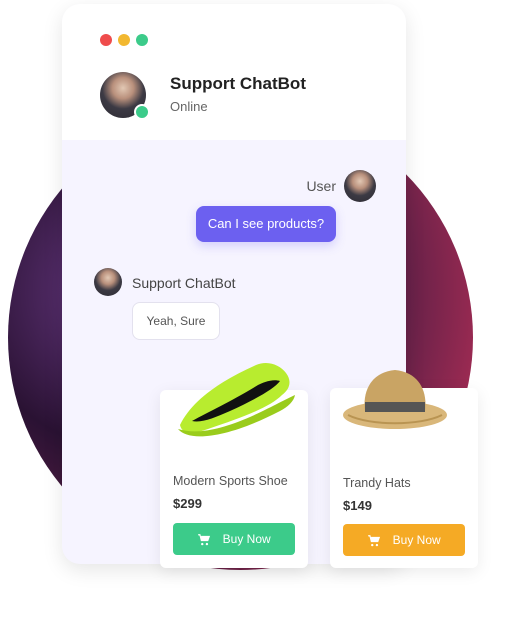 The height and width of the screenshot is (620, 529). What do you see at coordinates (360, 186) in the screenshot?
I see `user-avatar` at bounding box center [360, 186].